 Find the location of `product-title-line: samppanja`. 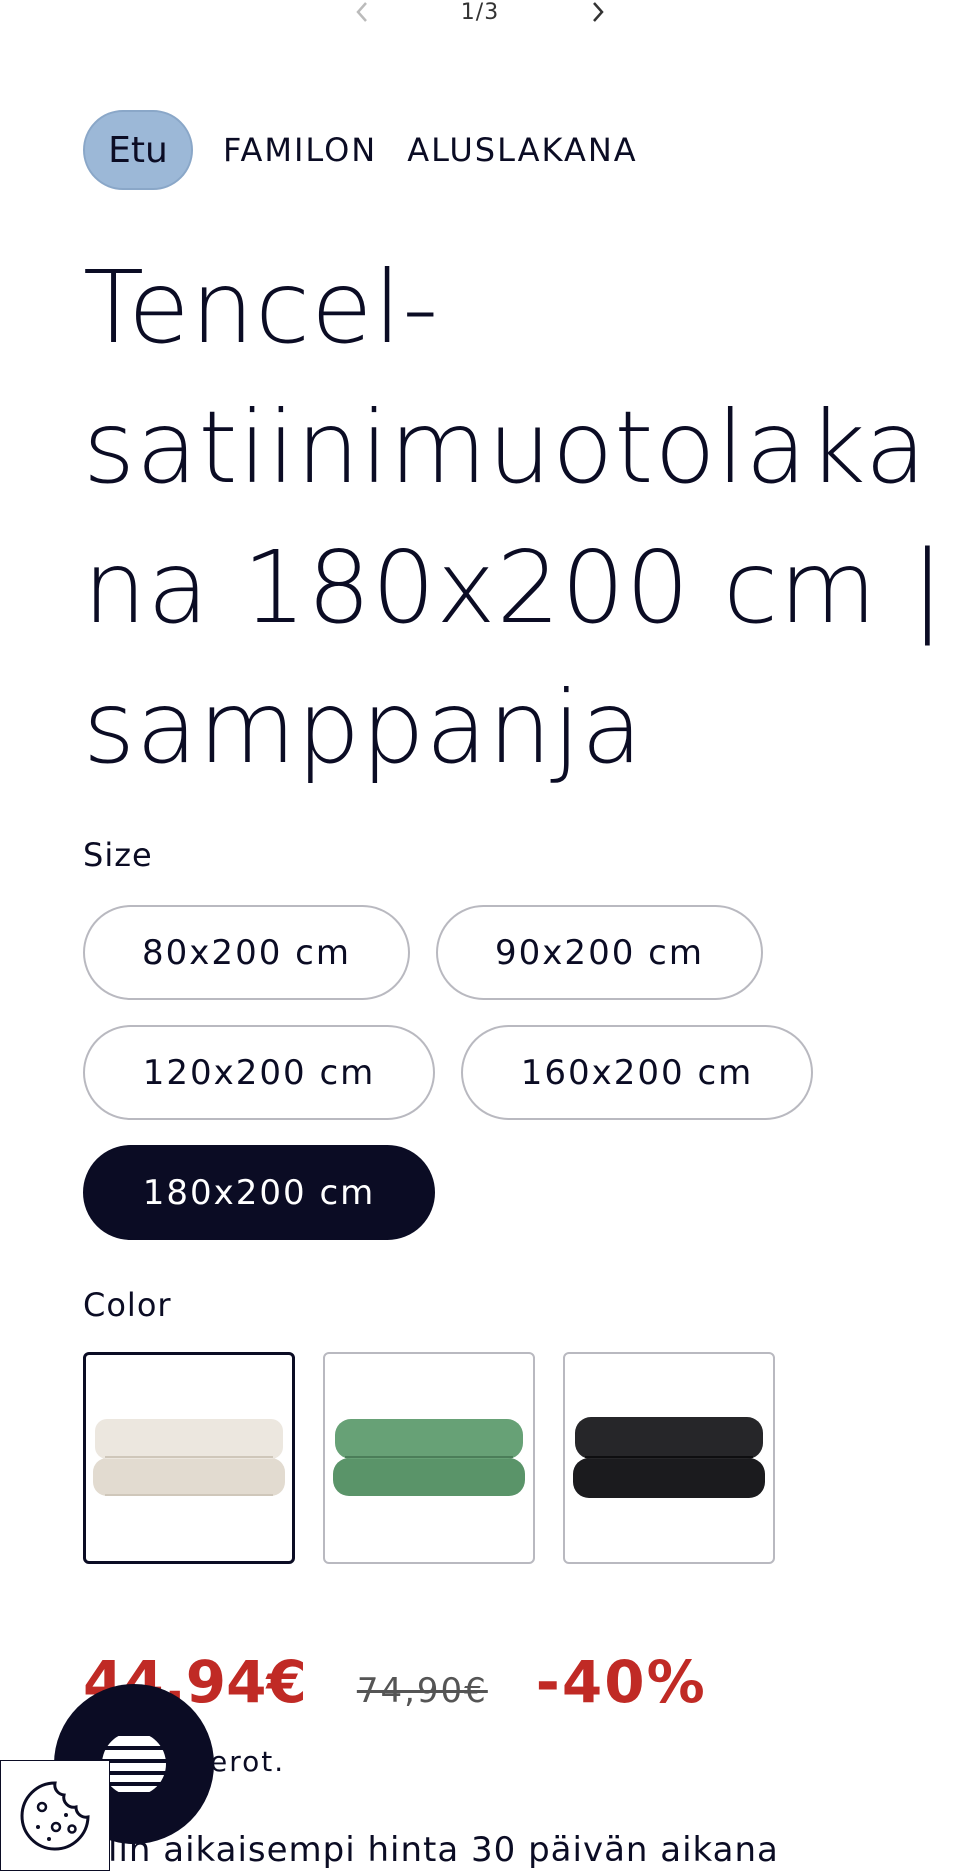

product-title-line: samppanja is located at coordinates (363, 727).